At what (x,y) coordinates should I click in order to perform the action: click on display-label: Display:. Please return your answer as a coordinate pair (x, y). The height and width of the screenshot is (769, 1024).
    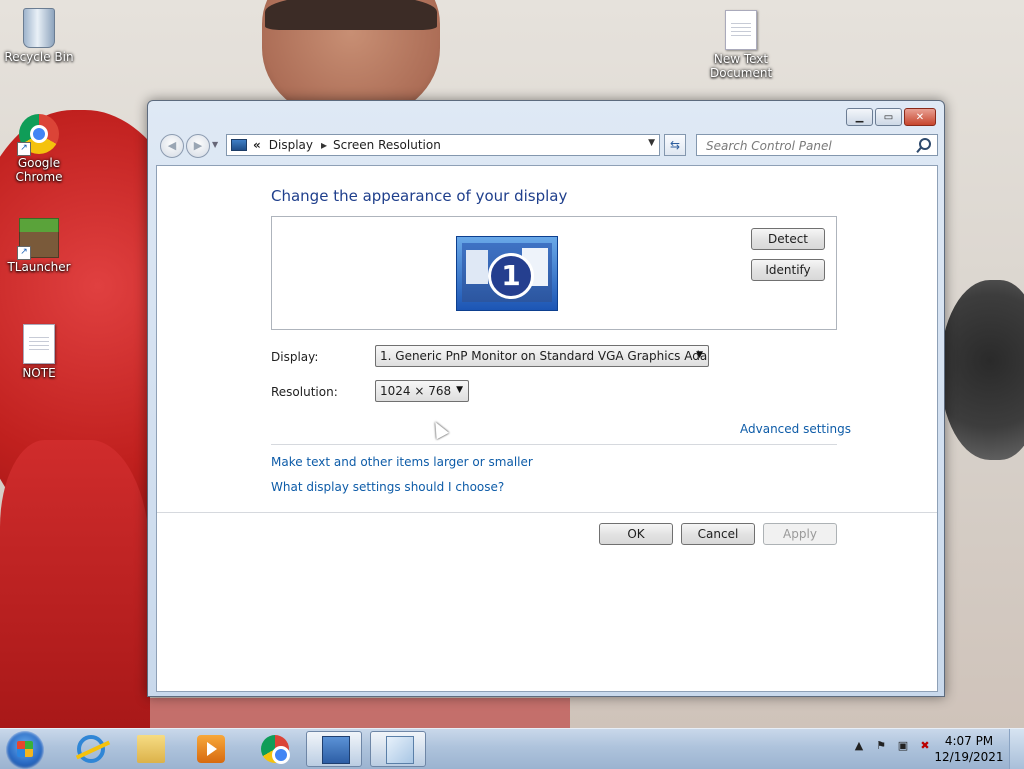
    Looking at the image, I should click on (295, 357).